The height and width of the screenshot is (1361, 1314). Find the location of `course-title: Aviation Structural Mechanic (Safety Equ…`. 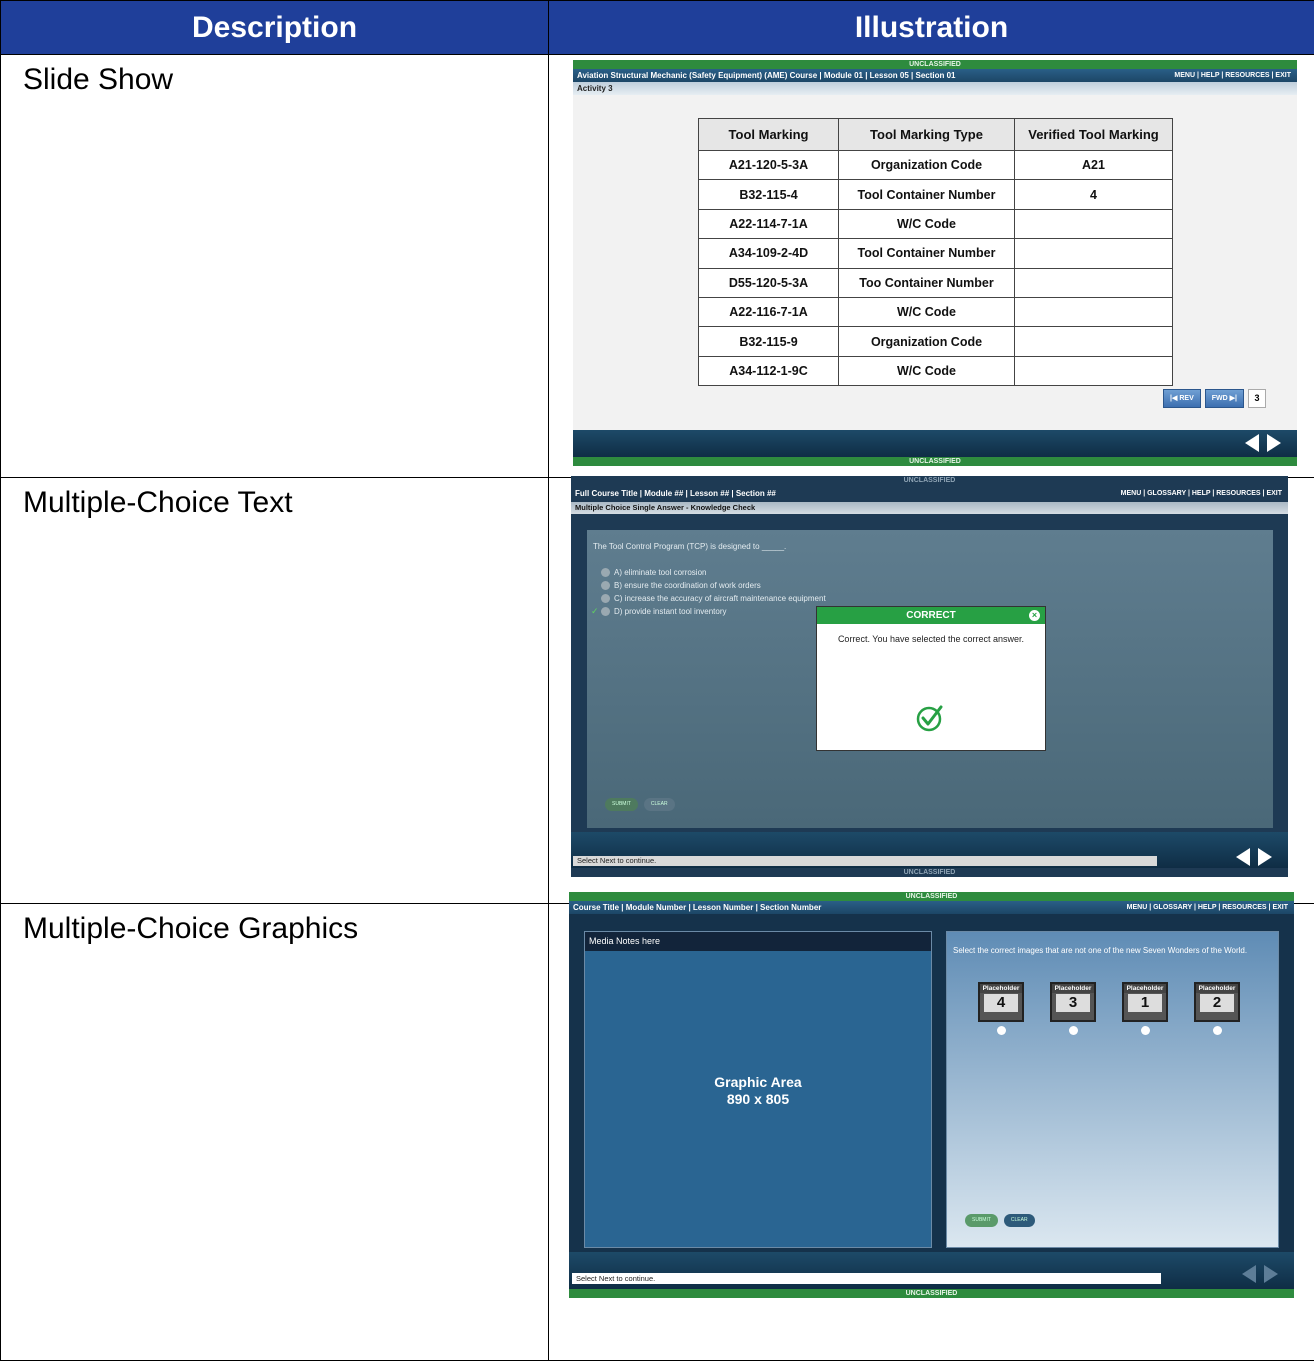

course-title: Aviation Structural Mechanic (Safety Equ… is located at coordinates (766, 75).